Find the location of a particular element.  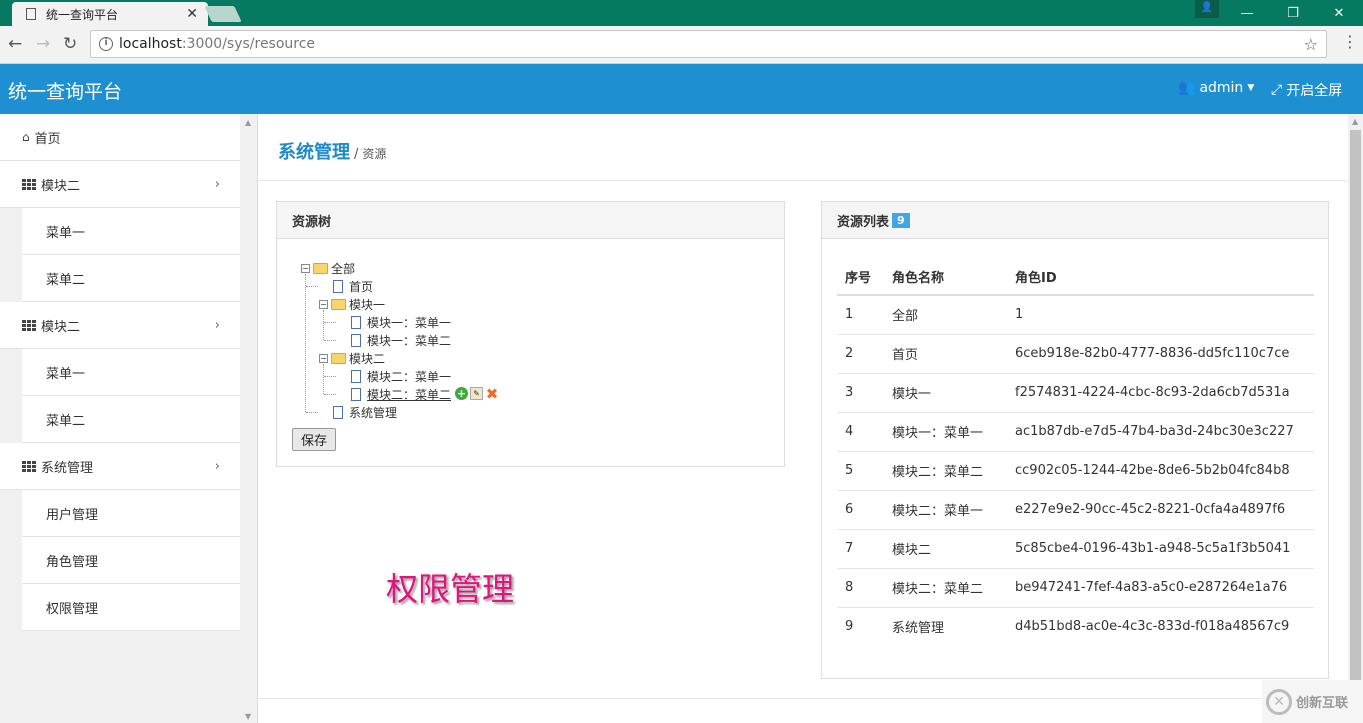

cell-index: 6 is located at coordinates (860, 510).